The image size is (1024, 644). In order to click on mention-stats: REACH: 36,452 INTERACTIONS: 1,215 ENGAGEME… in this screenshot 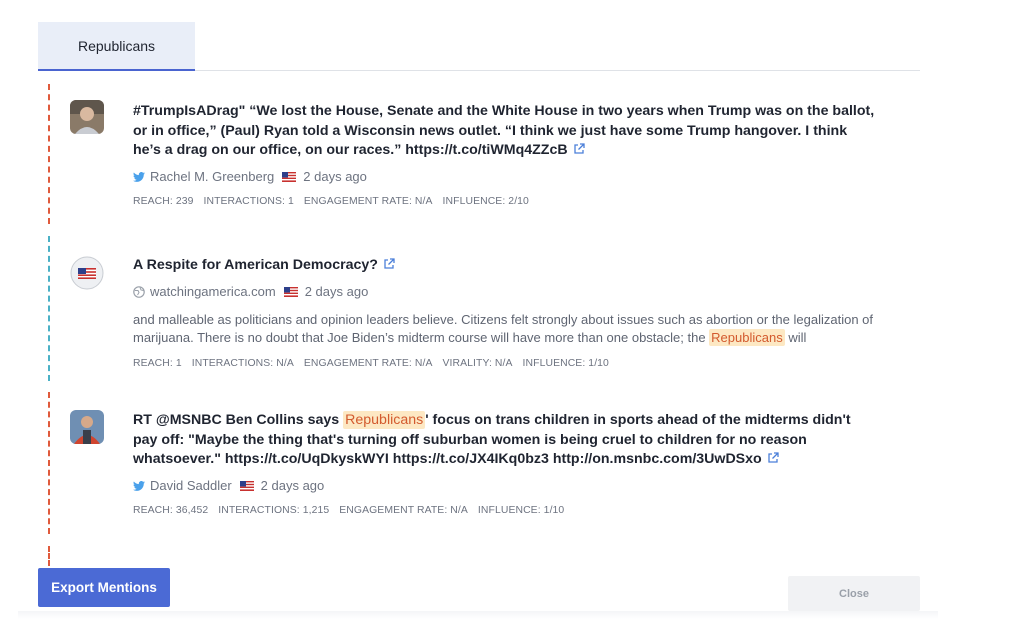, I will do `click(505, 510)`.